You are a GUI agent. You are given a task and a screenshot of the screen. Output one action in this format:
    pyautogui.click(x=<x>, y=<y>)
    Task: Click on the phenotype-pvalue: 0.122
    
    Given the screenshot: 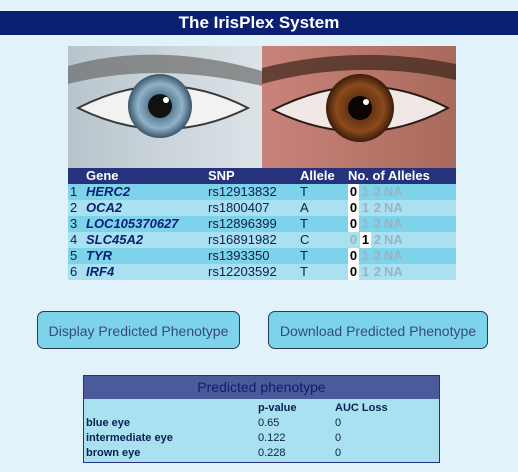 What is the action you would take?
    pyautogui.click(x=272, y=438)
    